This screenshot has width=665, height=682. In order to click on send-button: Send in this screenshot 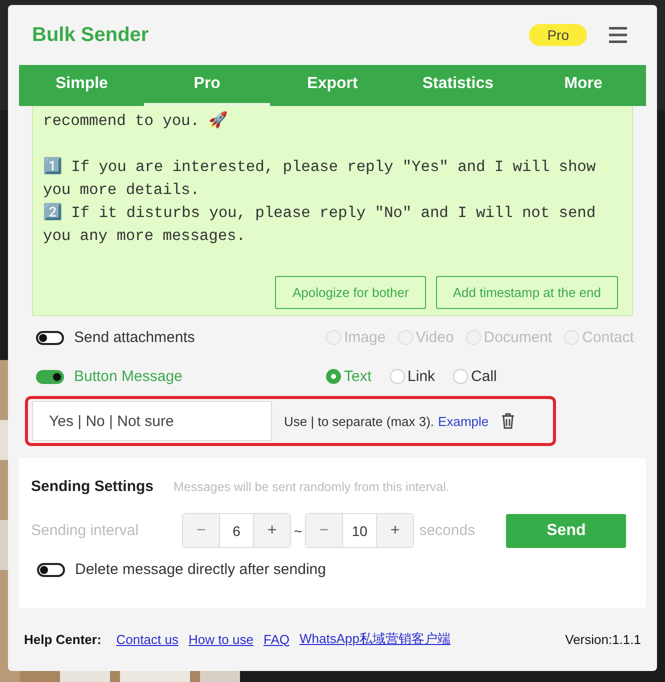, I will do `click(566, 531)`.